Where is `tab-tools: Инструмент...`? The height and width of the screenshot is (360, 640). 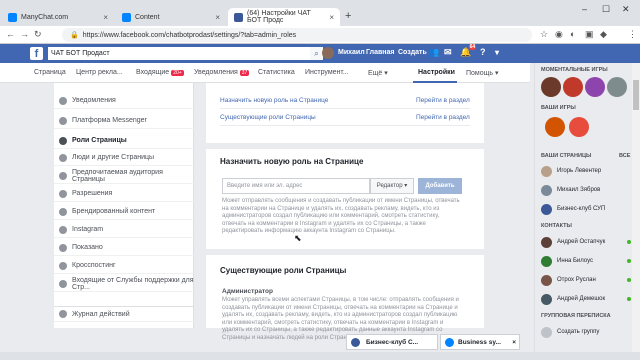 tab-tools: Инструмент... is located at coordinates (327, 72).